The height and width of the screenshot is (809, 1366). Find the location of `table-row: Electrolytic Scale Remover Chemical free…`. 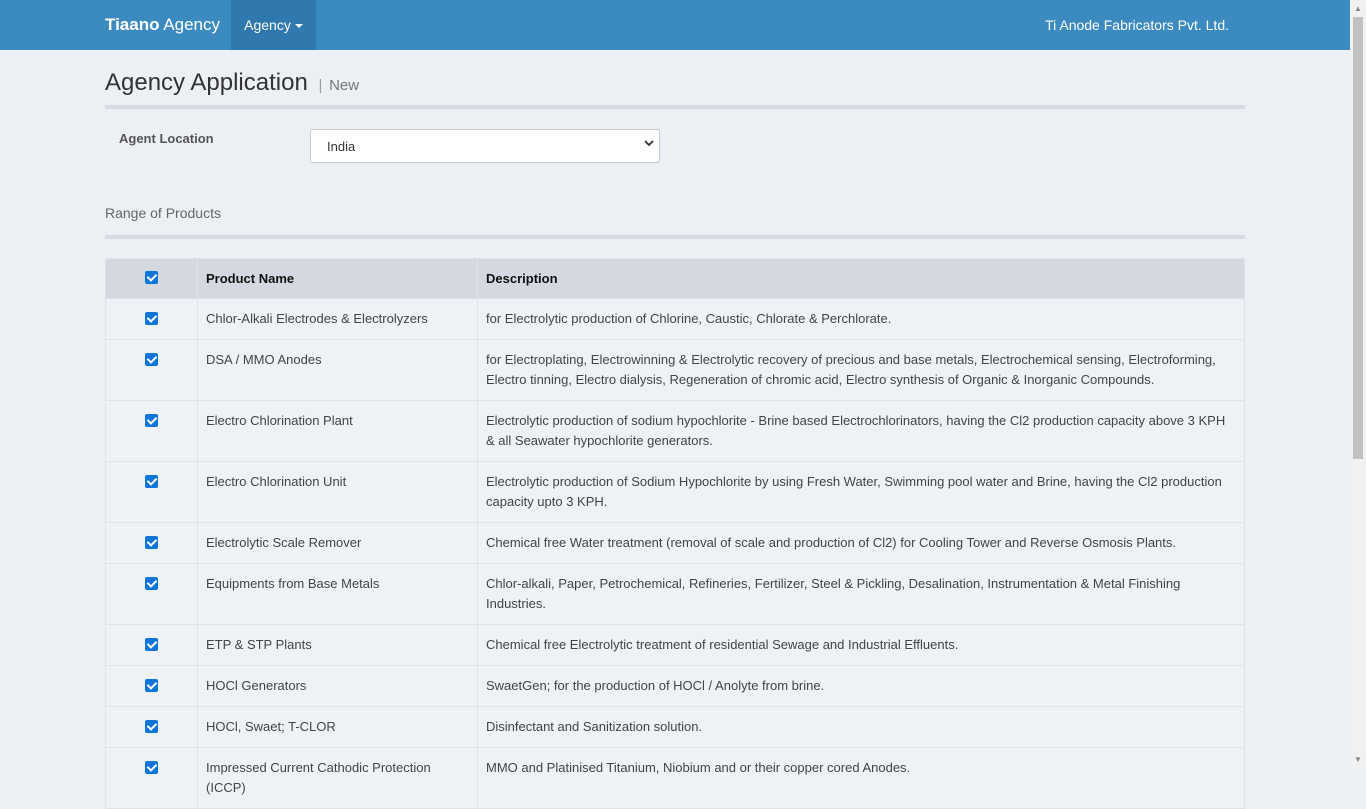

table-row: Electrolytic Scale Remover Chemical free… is located at coordinates (675, 543).